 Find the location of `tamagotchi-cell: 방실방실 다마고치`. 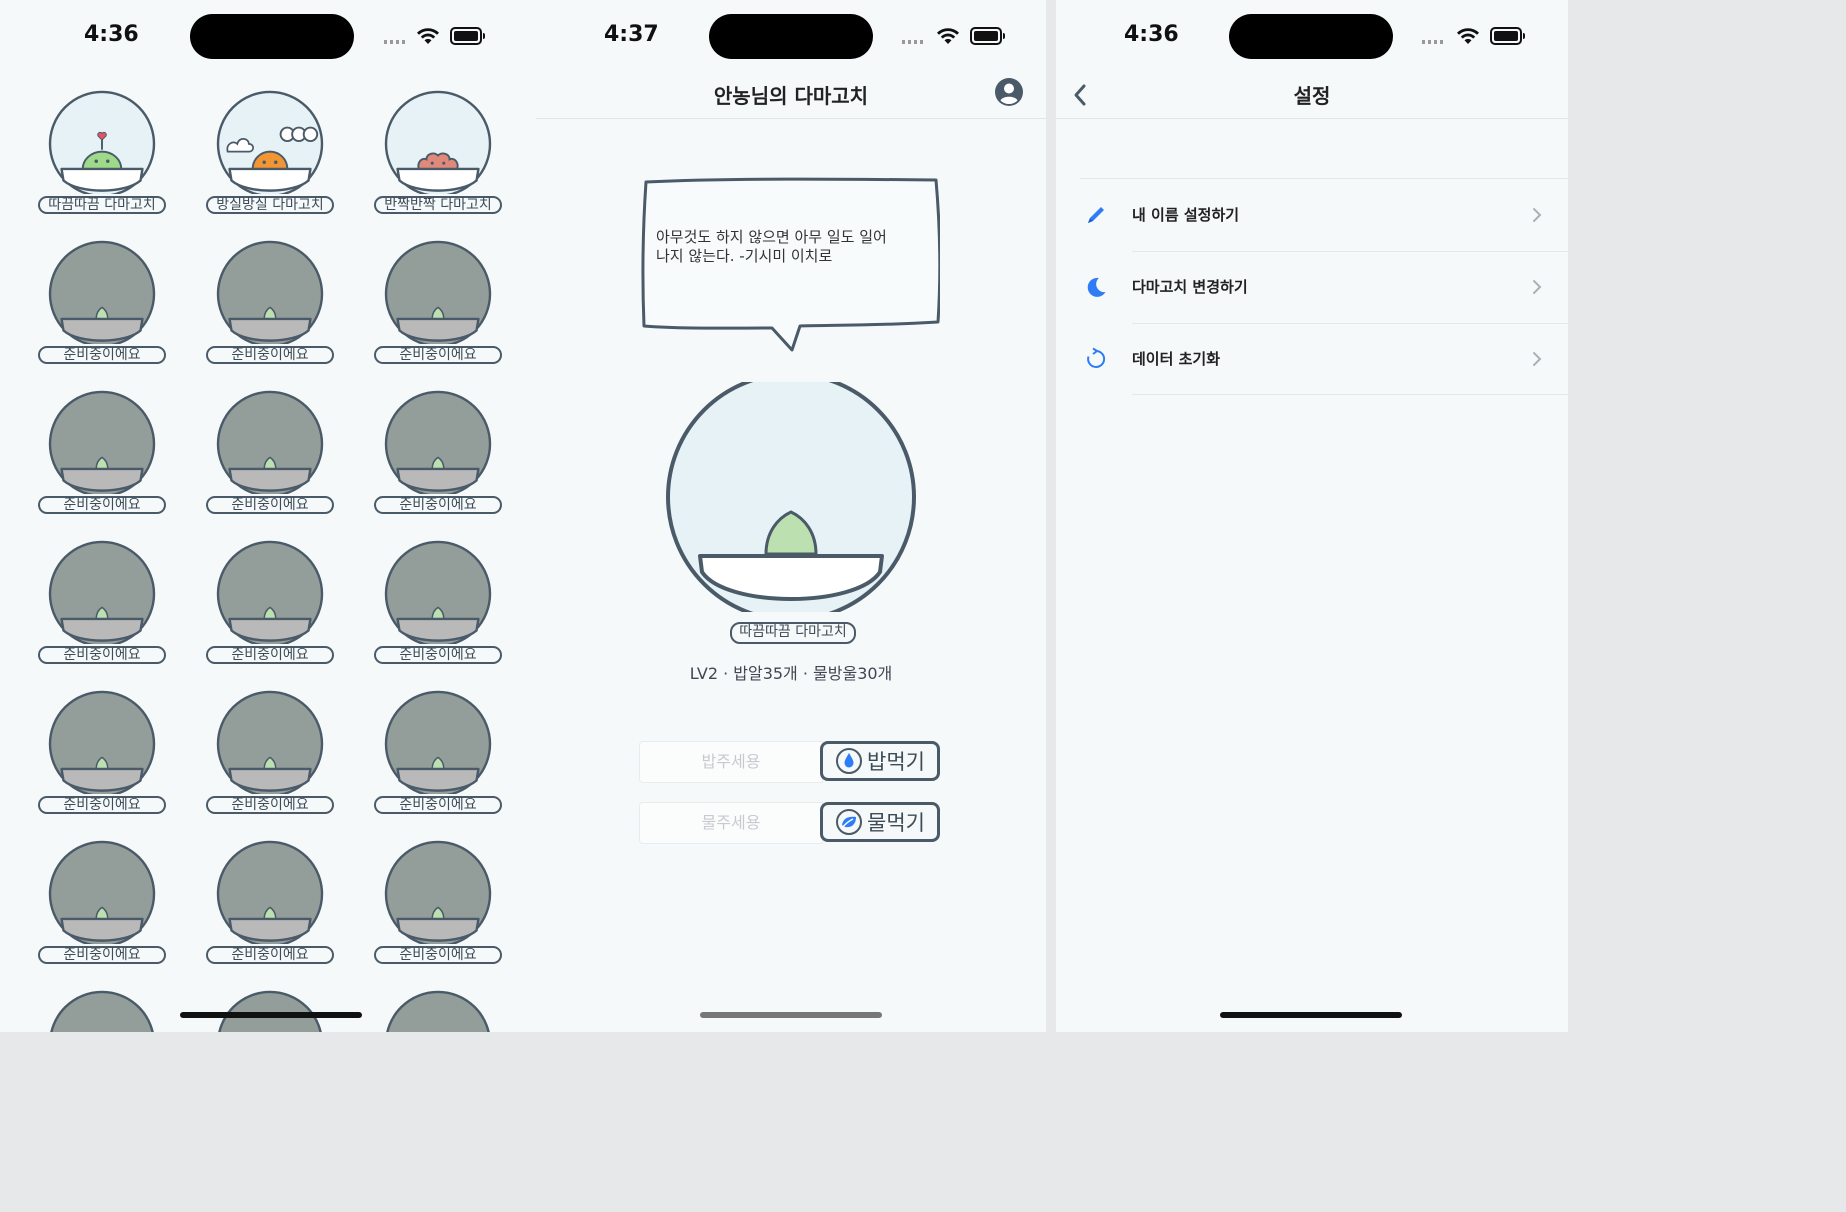

tamagotchi-cell: 방실방실 다마고치 is located at coordinates (270, 152).